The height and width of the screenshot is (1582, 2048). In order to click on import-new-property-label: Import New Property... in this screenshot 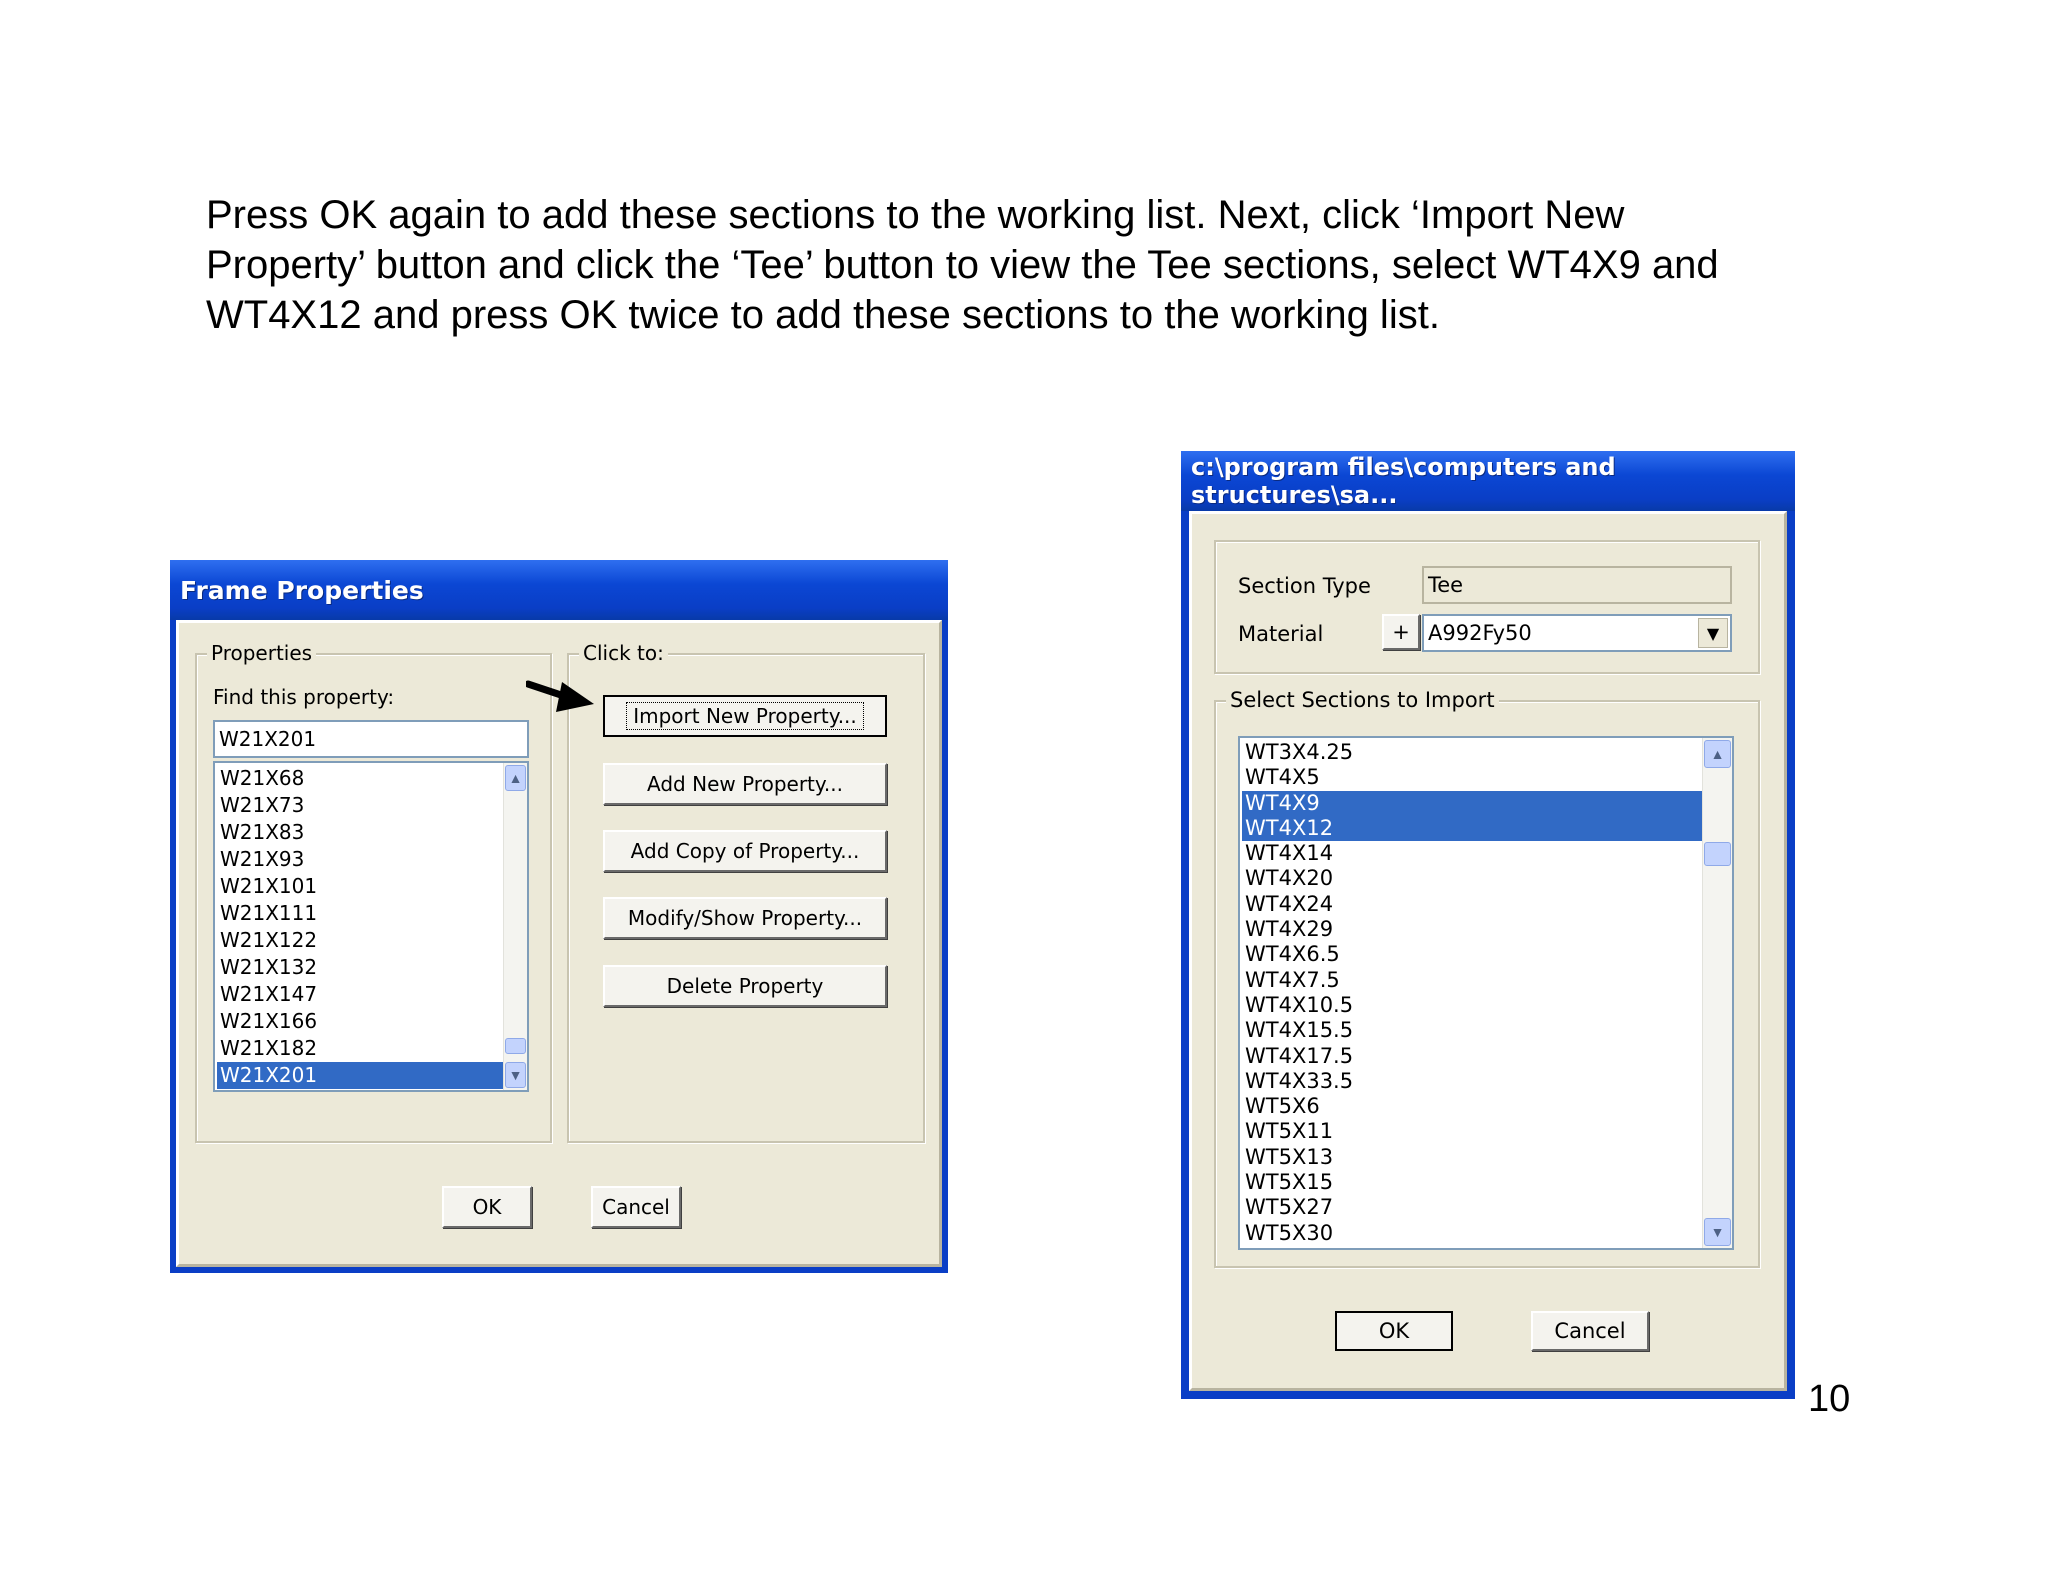, I will do `click(745, 716)`.